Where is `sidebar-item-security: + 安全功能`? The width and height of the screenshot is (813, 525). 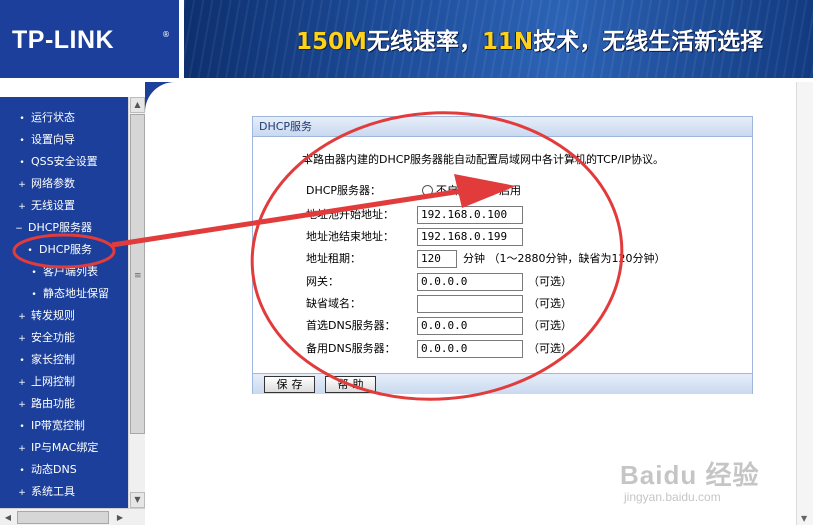
sidebar-item-security: + 安全功能 is located at coordinates (64, 338).